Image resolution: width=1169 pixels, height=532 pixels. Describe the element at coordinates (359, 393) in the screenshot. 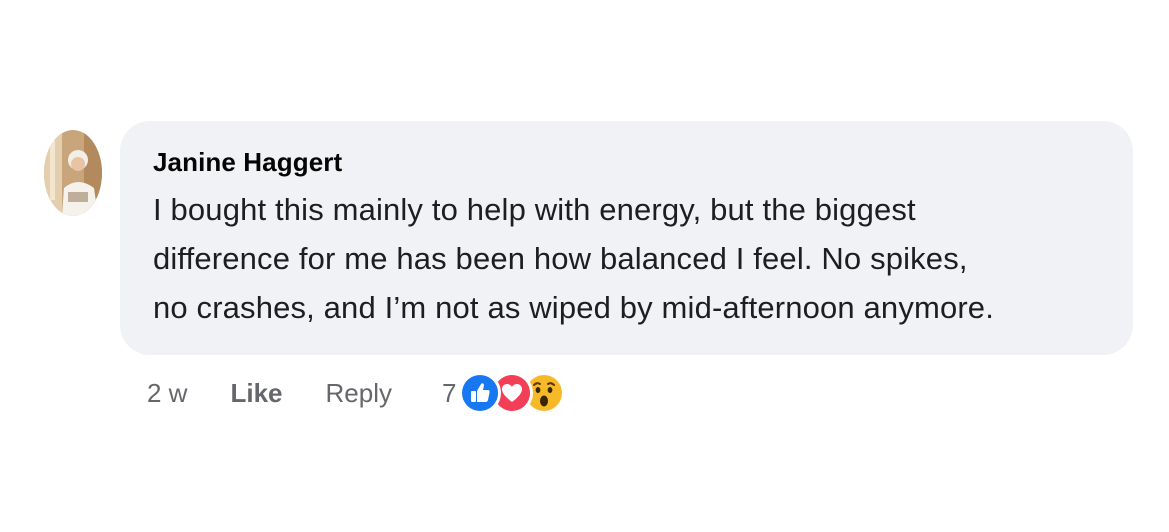

I see `reply-button: Reply` at that location.